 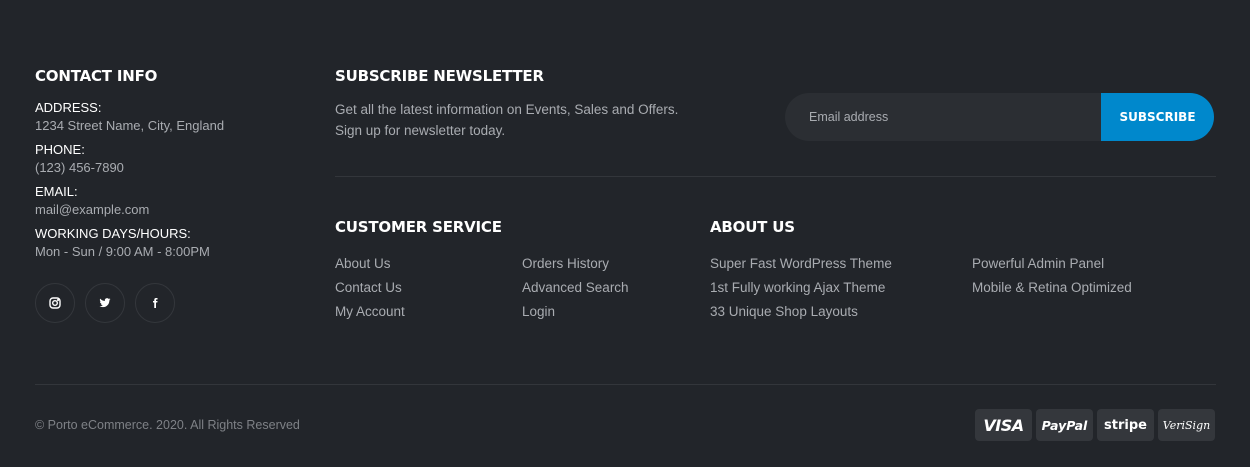 I want to click on facebook-icon, so click(x=155, y=303).